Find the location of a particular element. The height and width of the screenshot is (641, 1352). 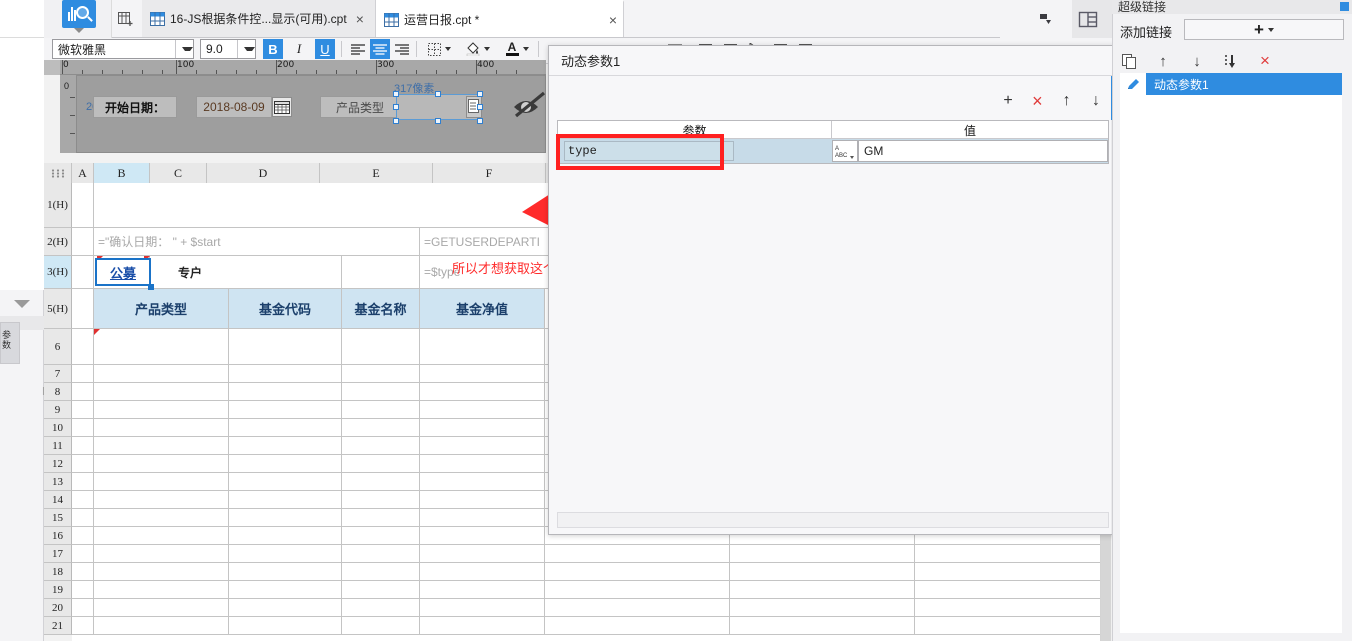

border-dropdown is located at coordinates (448, 49).